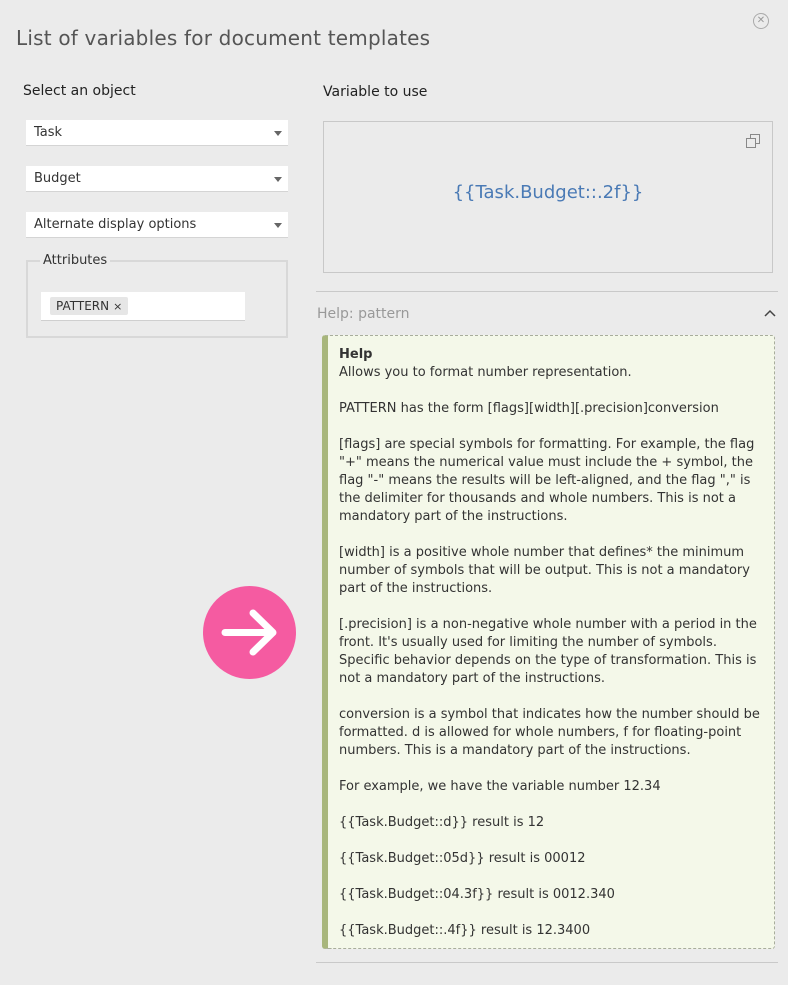 Image resolution: width=788 pixels, height=985 pixels. I want to click on help-header: Help: pattern, so click(363, 314).